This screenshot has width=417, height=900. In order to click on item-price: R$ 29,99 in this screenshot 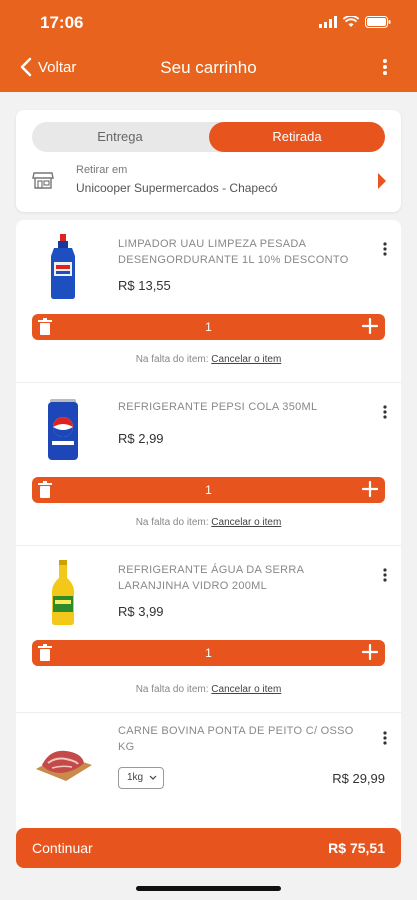, I will do `click(358, 778)`.